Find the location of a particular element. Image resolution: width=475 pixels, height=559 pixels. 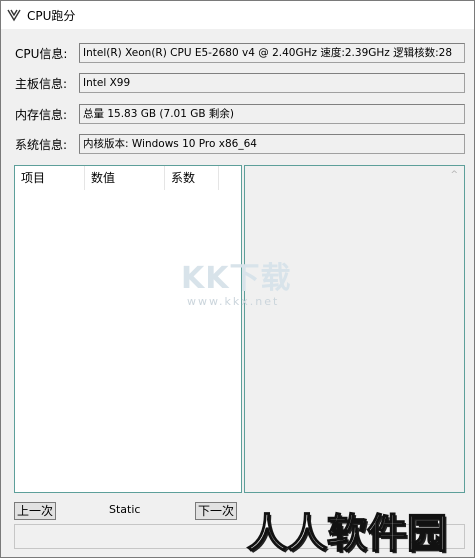

title-bar: CPU跑分 is located at coordinates (237, 15).